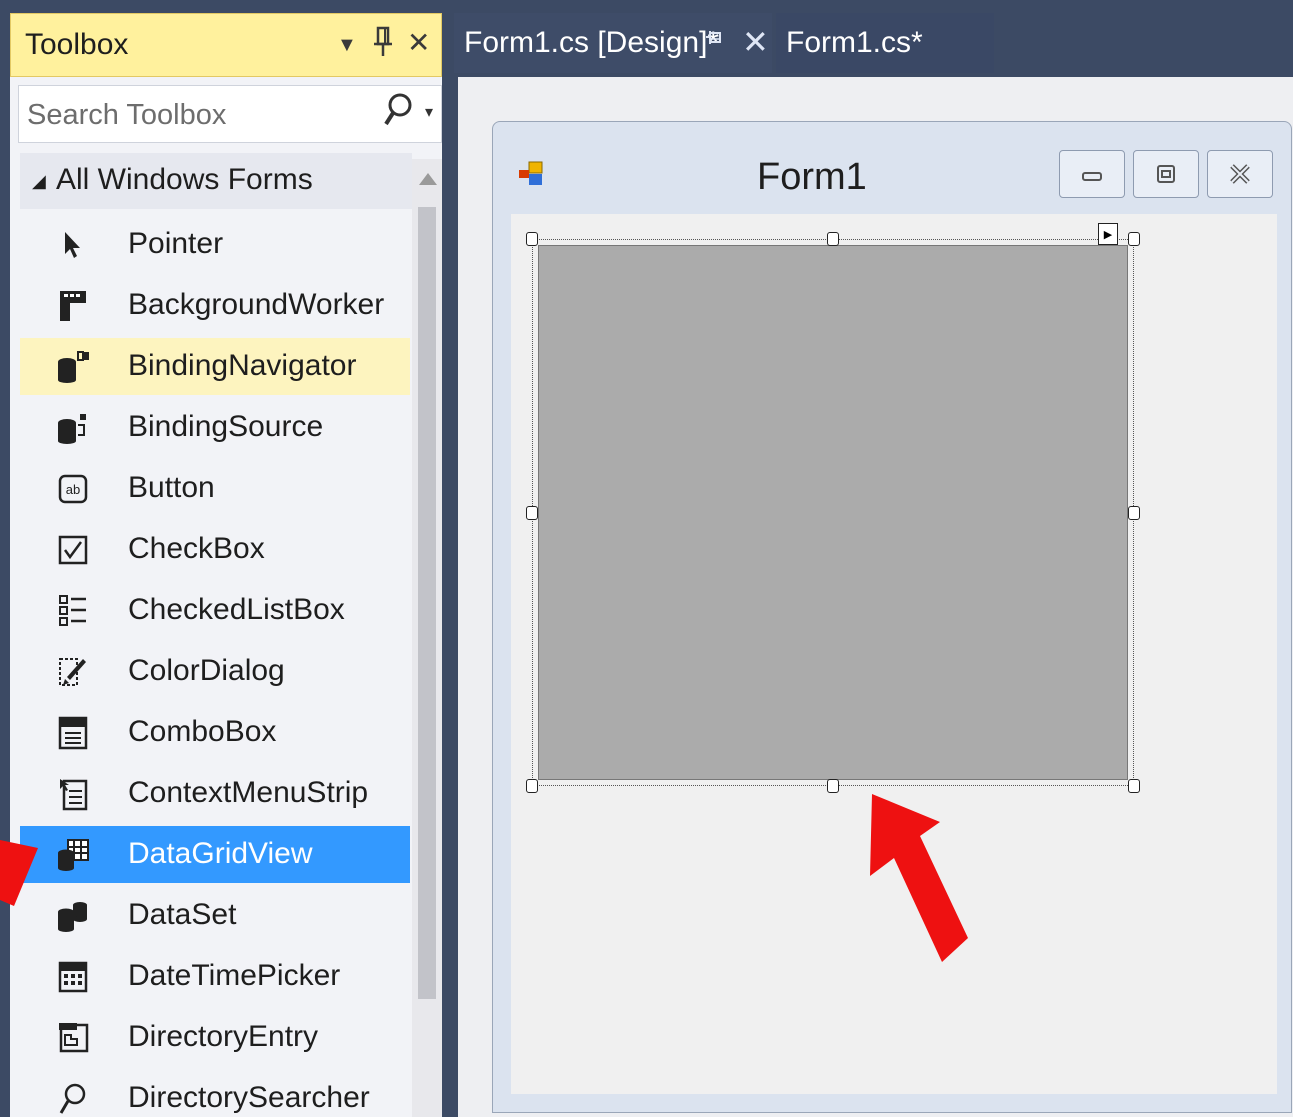 This screenshot has height=1117, width=1293. I want to click on toolbox-item-directory-entry: DirectoryEntry, so click(215, 1037).